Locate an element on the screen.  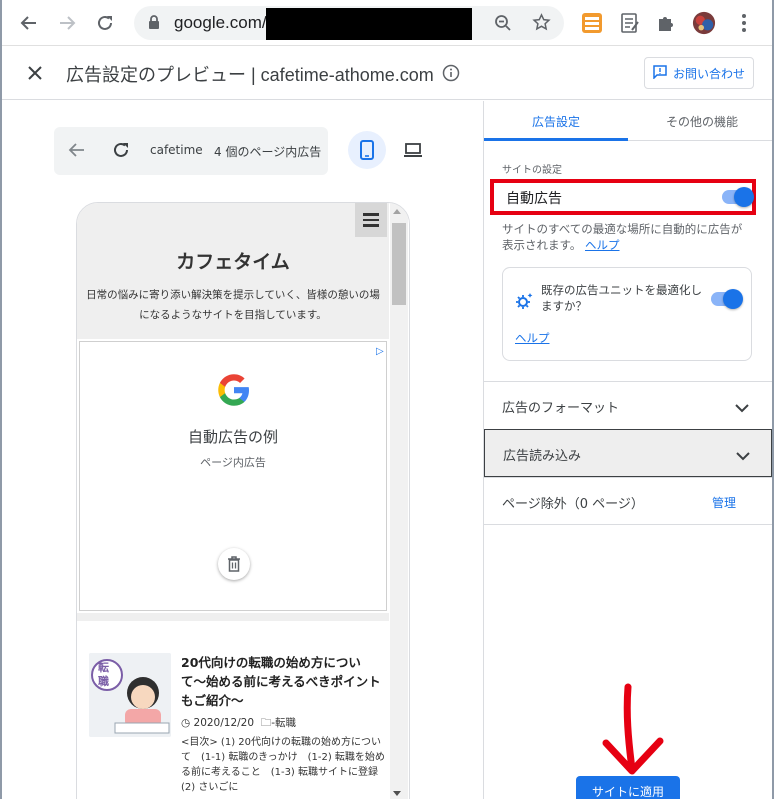
ad-format-row: 広告のフォーマット is located at coordinates (628, 405).